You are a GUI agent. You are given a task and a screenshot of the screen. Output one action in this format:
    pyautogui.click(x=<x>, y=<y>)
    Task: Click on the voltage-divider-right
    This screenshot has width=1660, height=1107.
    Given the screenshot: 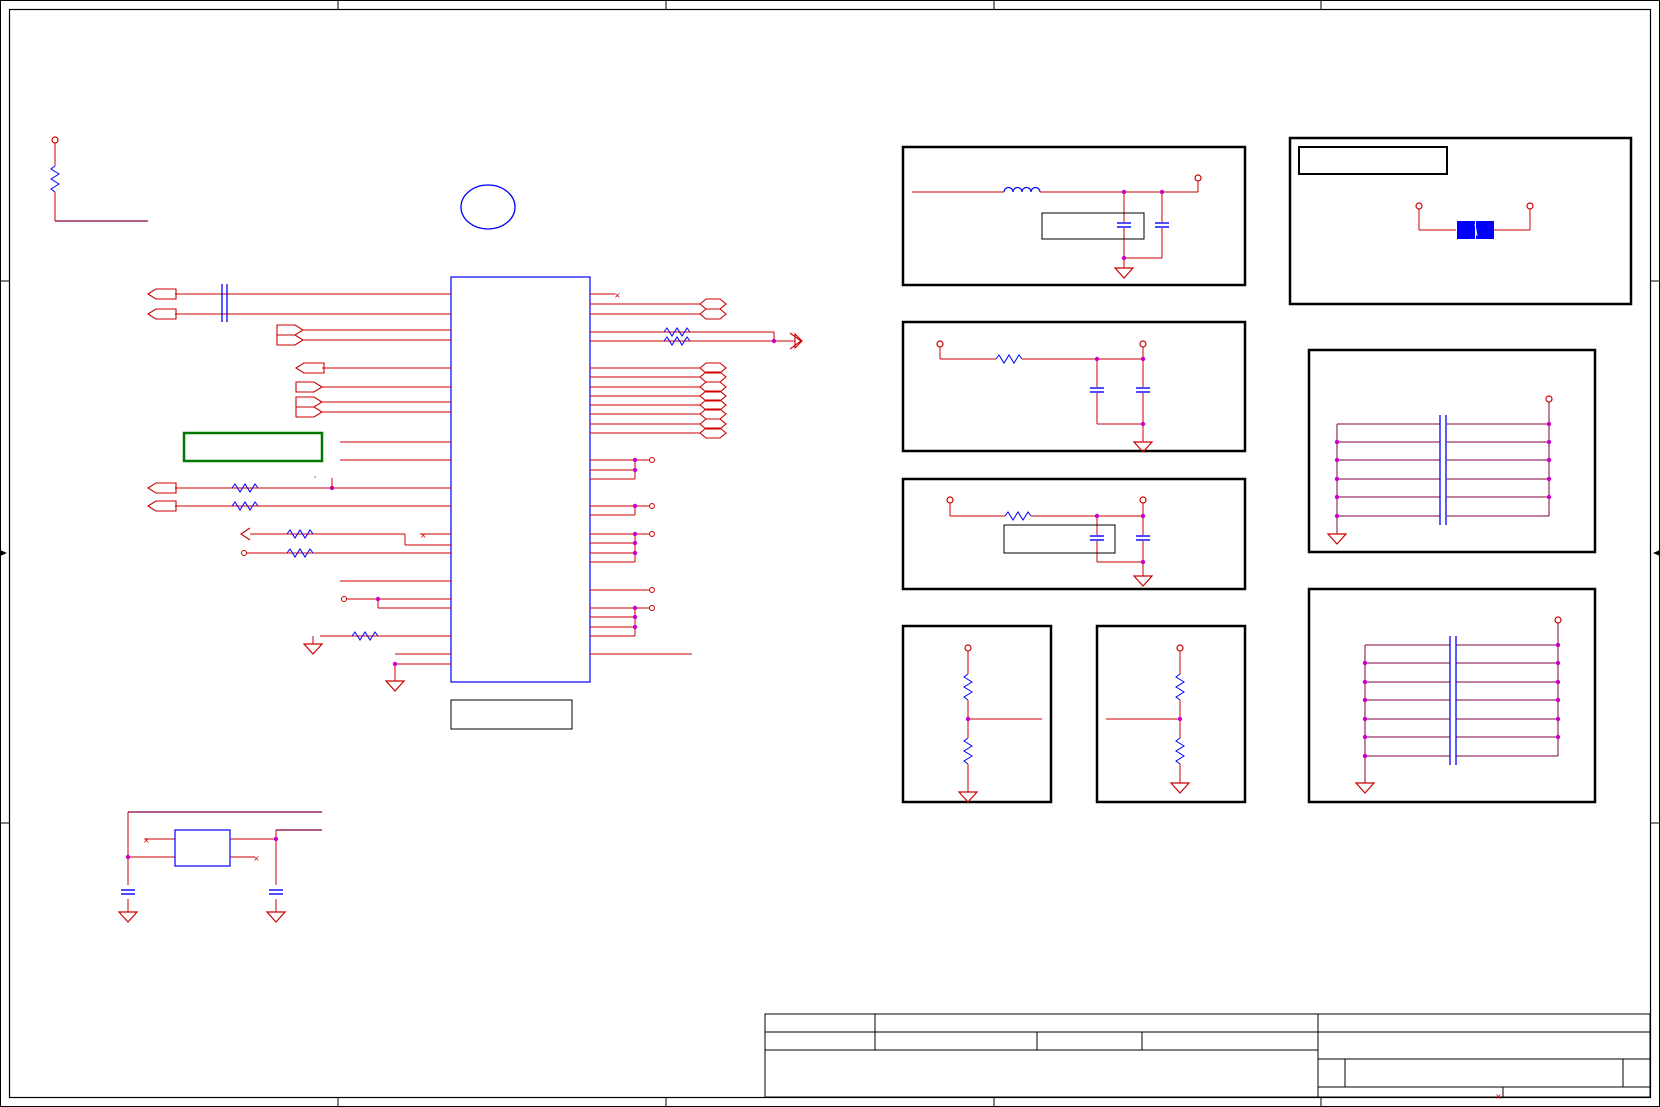 What is the action you would take?
    pyautogui.click(x=1171, y=714)
    